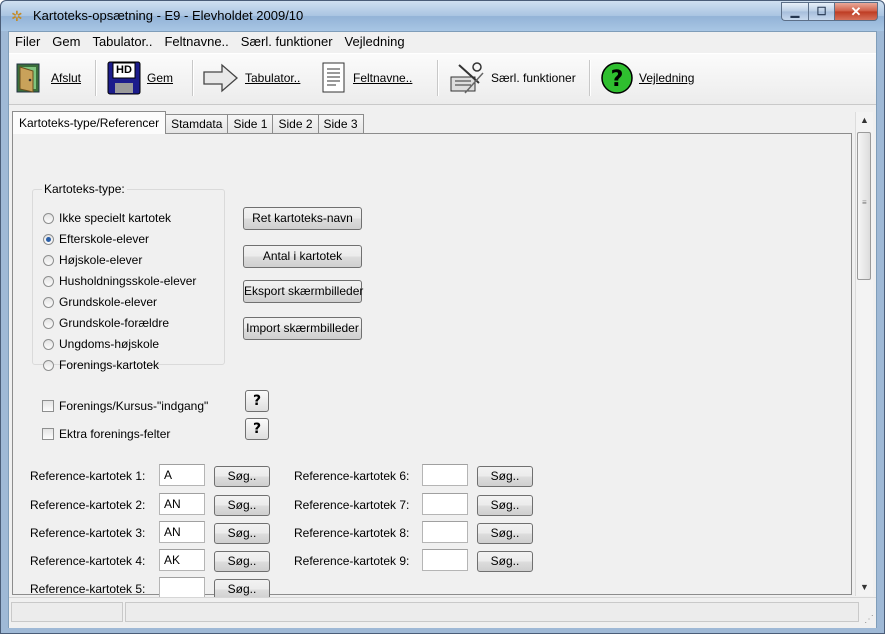  What do you see at coordinates (302, 328) in the screenshot?
I see `import-skaermbilleder-button: Import skærmbilleder` at bounding box center [302, 328].